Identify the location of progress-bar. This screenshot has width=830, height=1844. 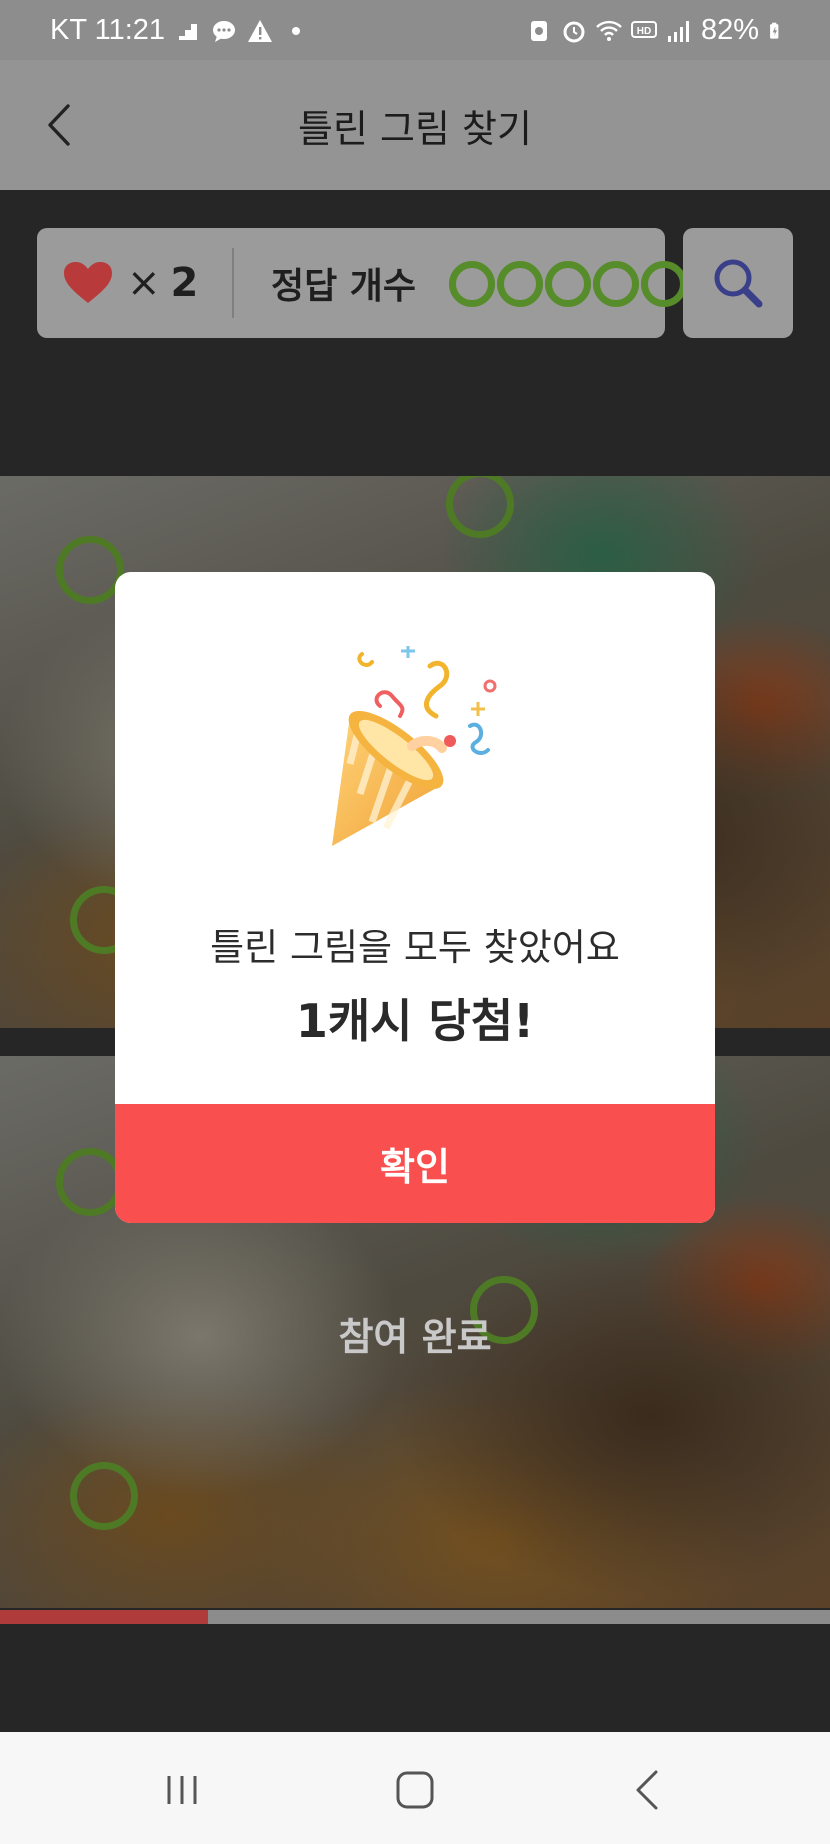
(415, 1617).